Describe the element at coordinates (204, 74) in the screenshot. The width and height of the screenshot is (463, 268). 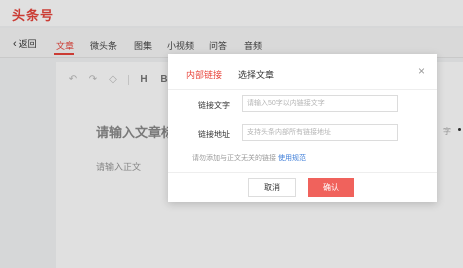
I see `tab-internal-link: 内部链接` at that location.